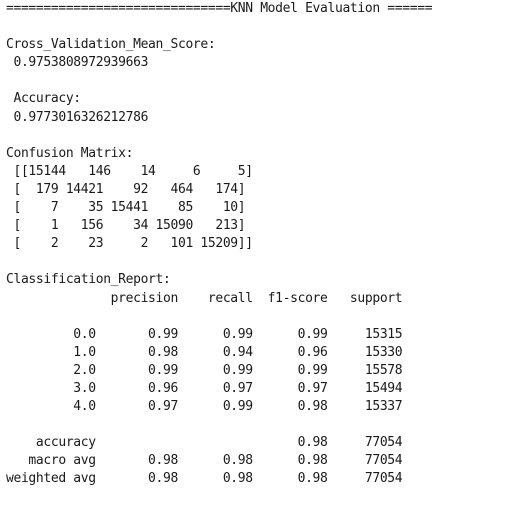 Image resolution: width=525 pixels, height=529 pixels. What do you see at coordinates (204, 388) in the screenshot?
I see `report-class-row: 3.0 0.96 0.97 0.97 15494` at bounding box center [204, 388].